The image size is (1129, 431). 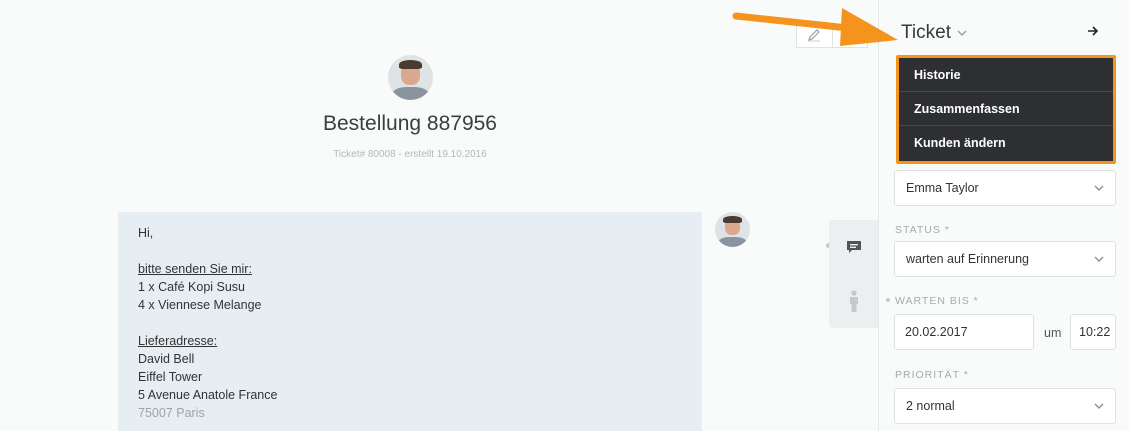 I want to click on article-line: David Bell, so click(x=166, y=359).